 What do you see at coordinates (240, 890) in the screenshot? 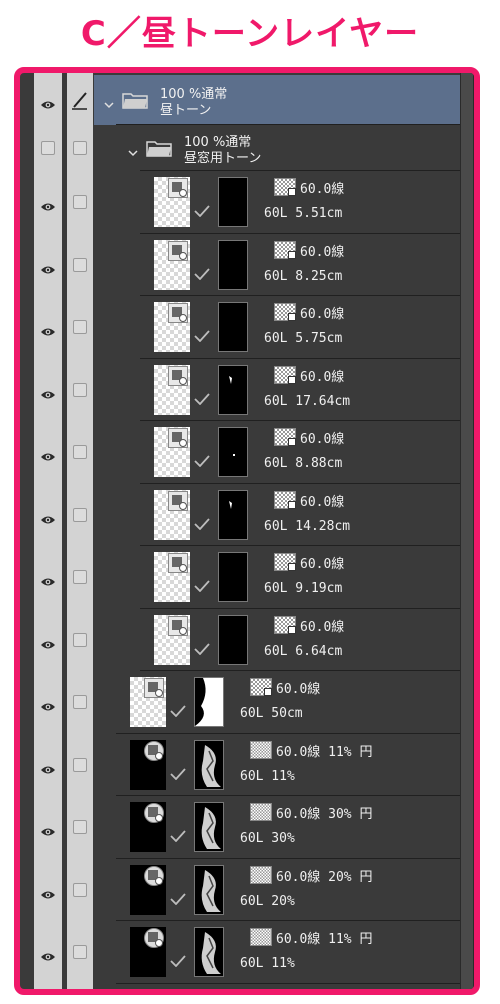
I see `layer-row: 60.0線 20% 円 60L 20%` at bounding box center [240, 890].